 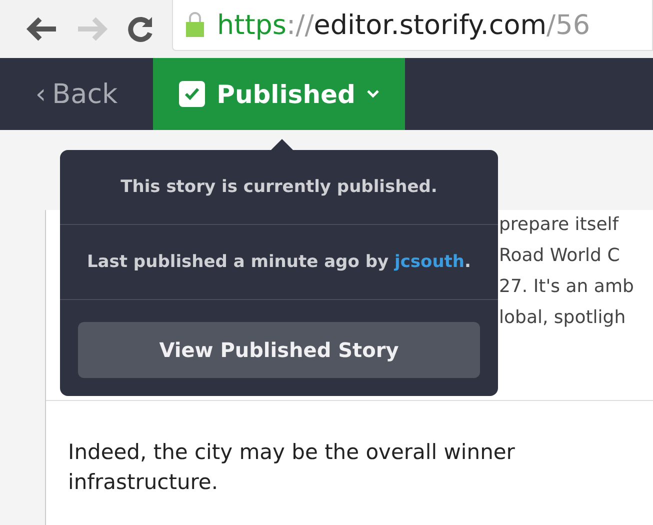 I want to click on view-published-story-button: View Published Story, so click(x=279, y=350).